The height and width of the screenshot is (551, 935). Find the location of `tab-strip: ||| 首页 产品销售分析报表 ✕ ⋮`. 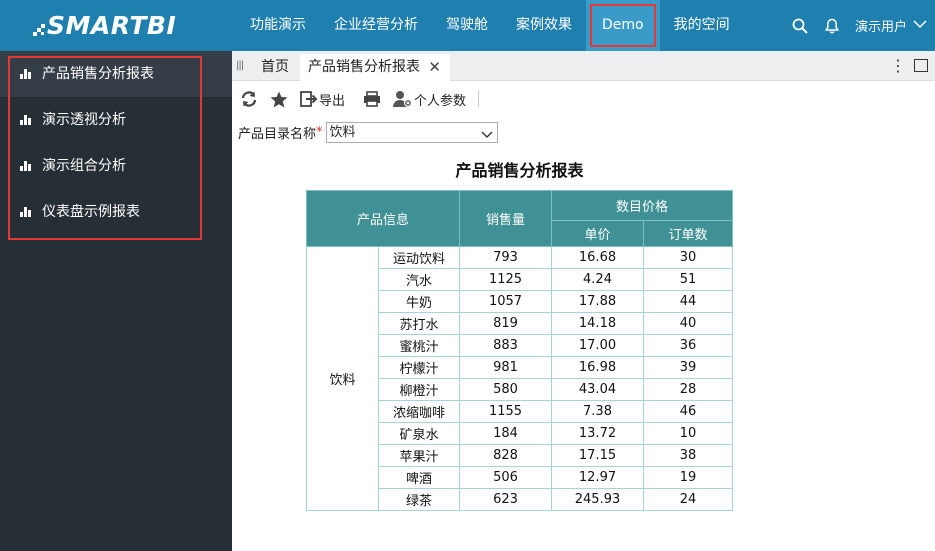

tab-strip: ||| 首页 产品销售分析报表 ✕ ⋮ is located at coordinates (583, 66).